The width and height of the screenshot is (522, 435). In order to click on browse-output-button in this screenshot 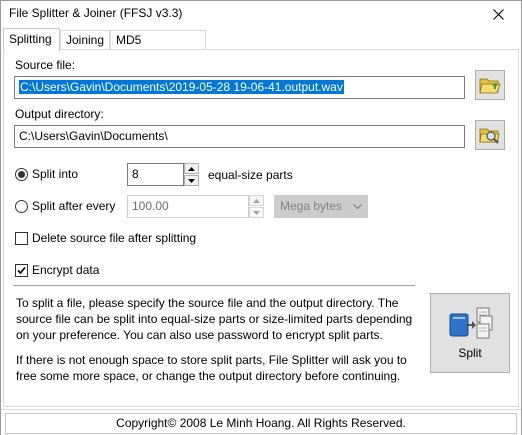, I will do `click(490, 135)`.